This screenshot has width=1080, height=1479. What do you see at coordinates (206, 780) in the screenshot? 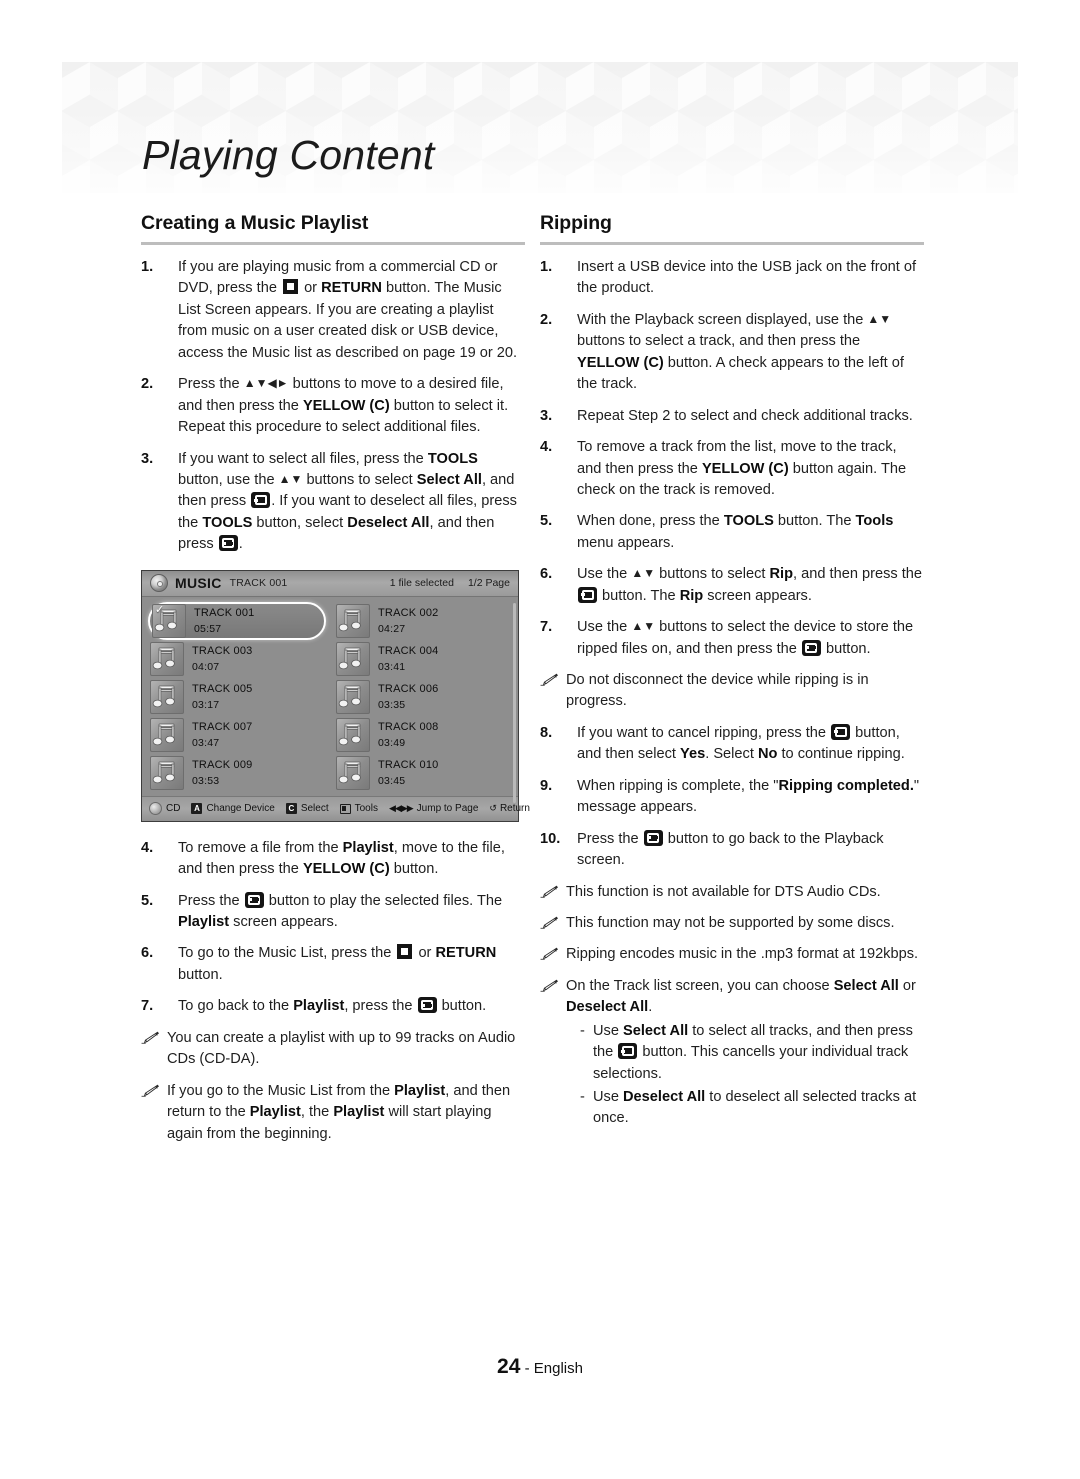
I see `track-duration: 03:53` at bounding box center [206, 780].